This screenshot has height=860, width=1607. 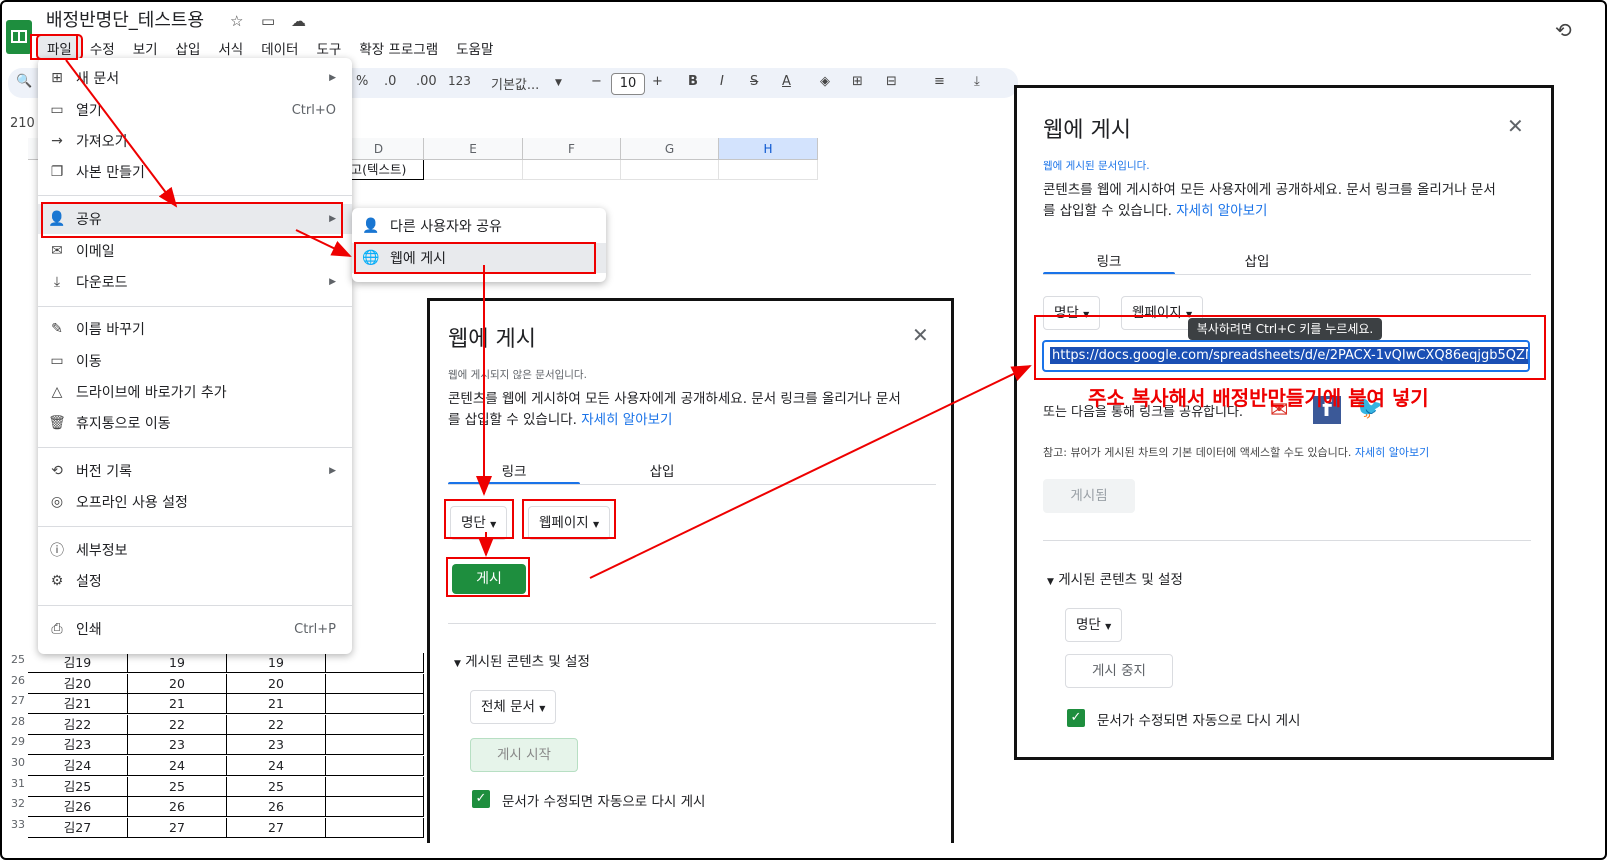 I want to click on scope-select: 전체 문서 ▼, so click(x=513, y=707).